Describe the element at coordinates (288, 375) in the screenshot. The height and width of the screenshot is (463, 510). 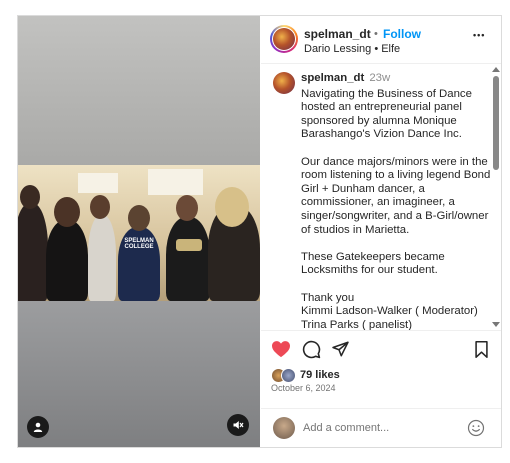
I see `liker-avatar` at that location.